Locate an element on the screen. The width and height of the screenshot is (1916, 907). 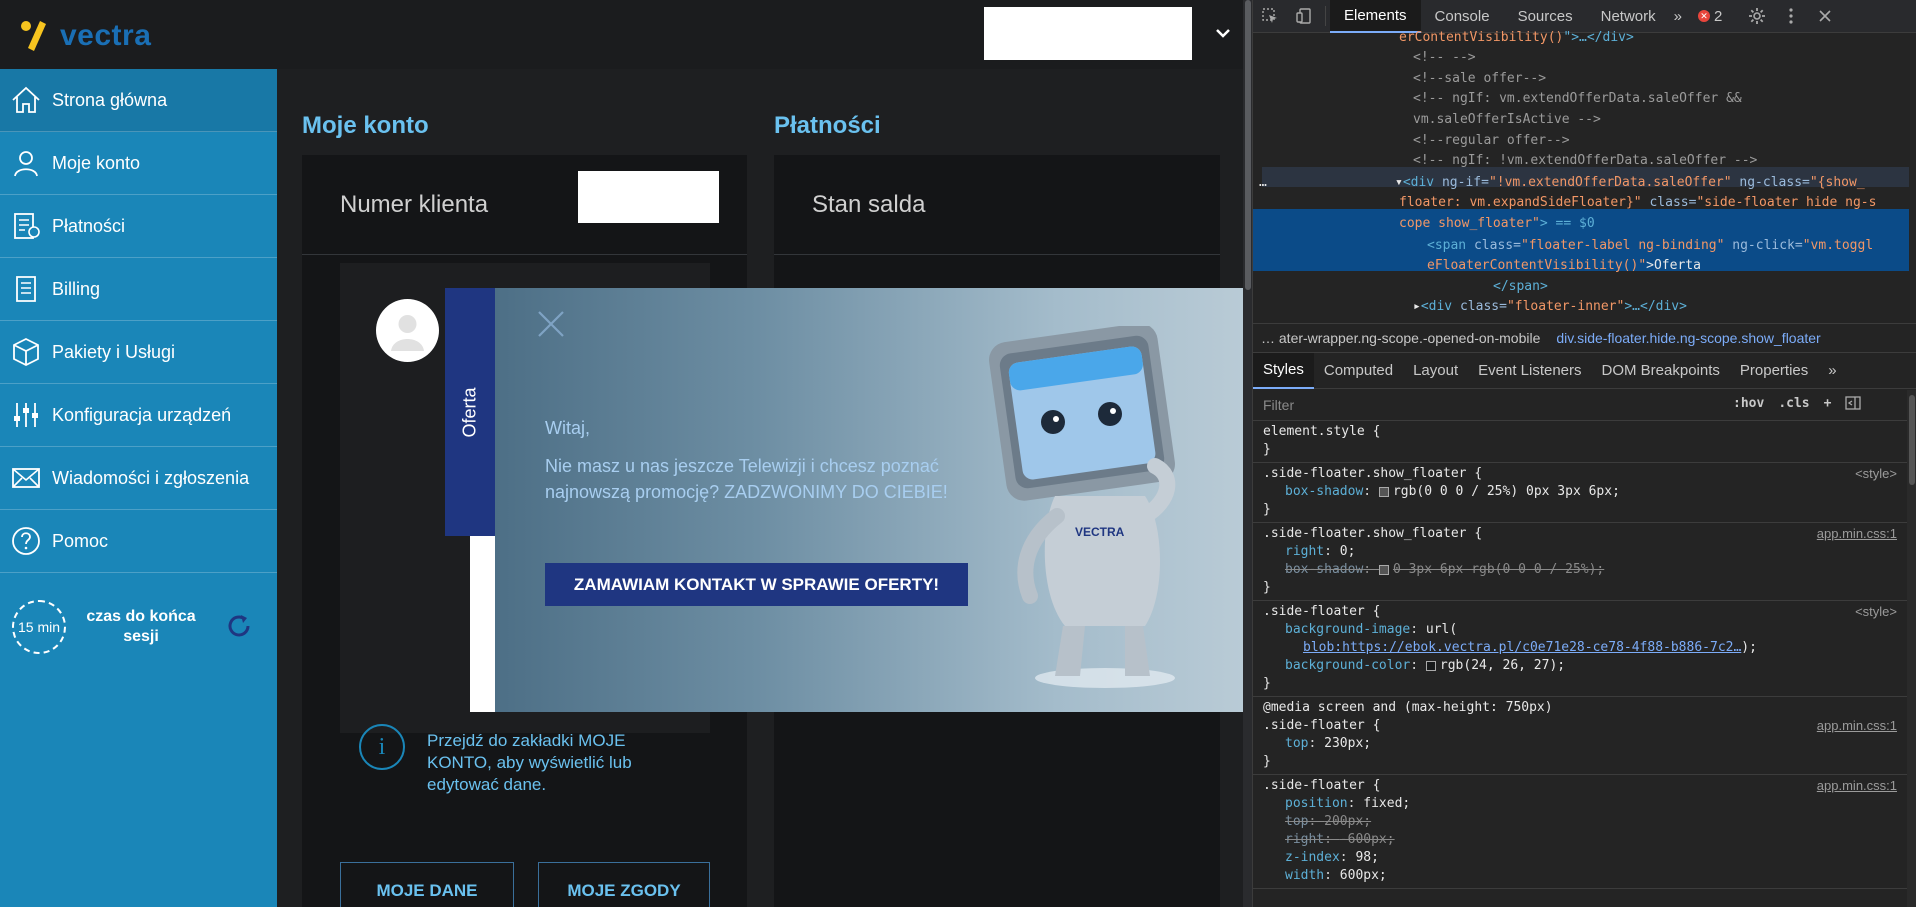
tab-event-listeners: Event Listeners is located at coordinates (1529, 371).